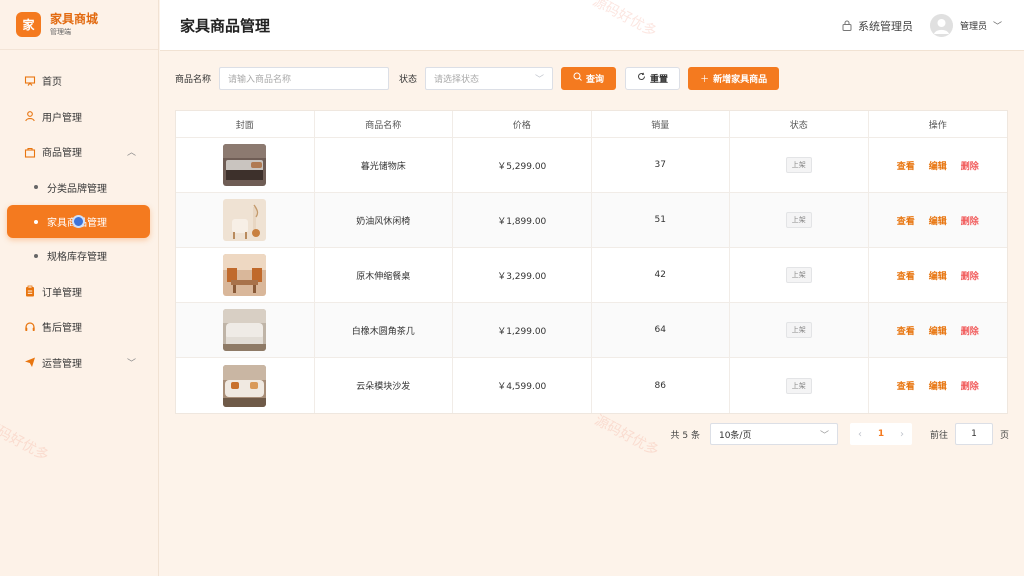 This screenshot has height=576, width=1024. Describe the element at coordinates (661, 124) in the screenshot. I see `column-header-sales: 销量` at that location.